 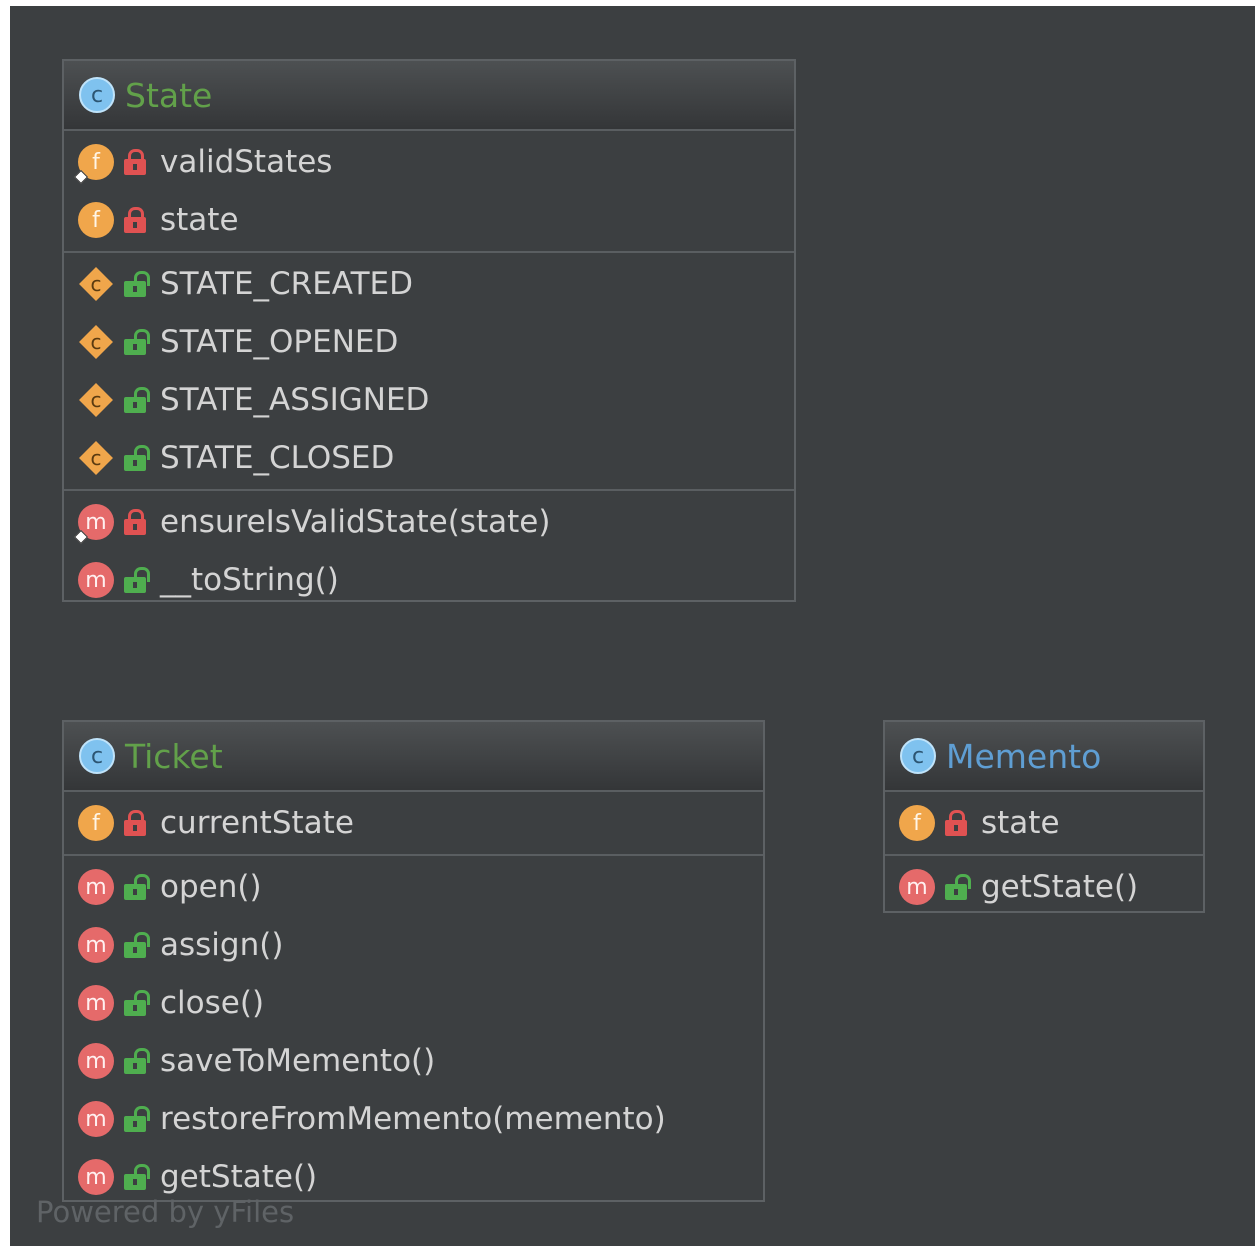 What do you see at coordinates (257, 823) in the screenshot?
I see `field-label: currentState` at bounding box center [257, 823].